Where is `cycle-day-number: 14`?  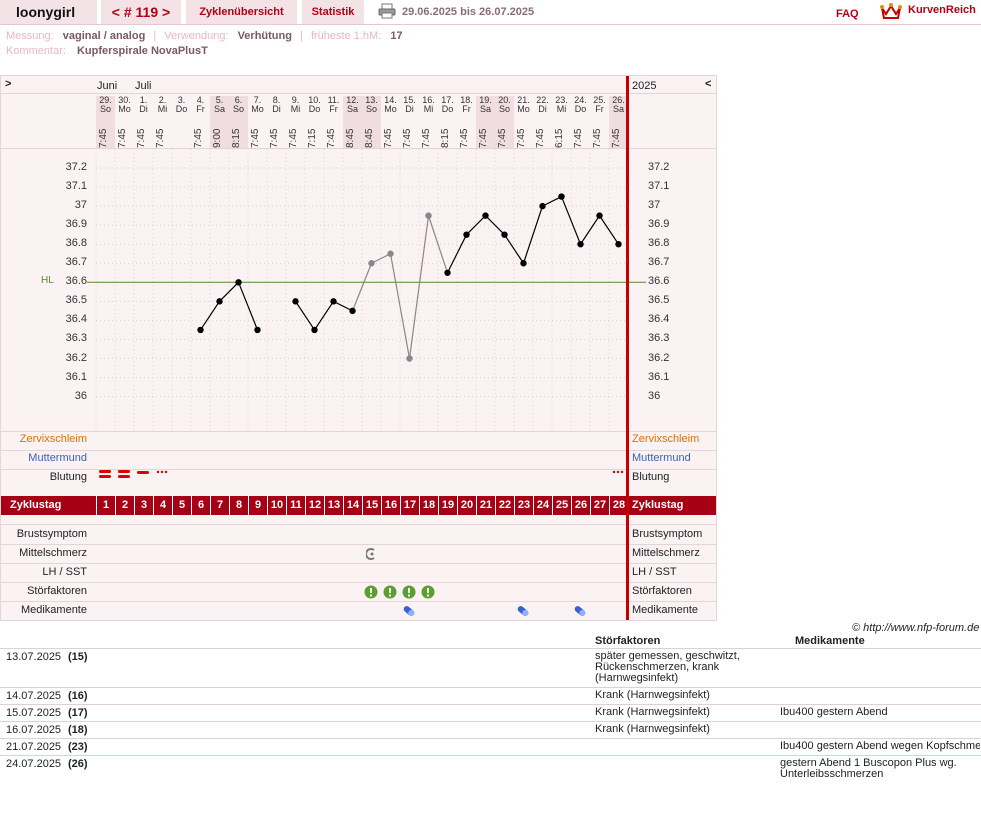
cycle-day-number: 14 is located at coordinates (352, 505).